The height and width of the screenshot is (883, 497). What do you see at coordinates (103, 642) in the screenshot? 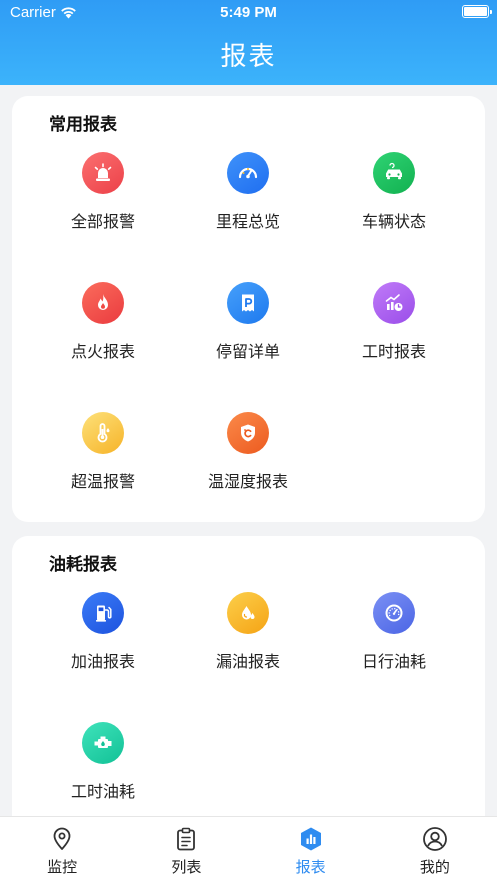
I see `report-item-refuel: 加油报表` at bounding box center [103, 642].